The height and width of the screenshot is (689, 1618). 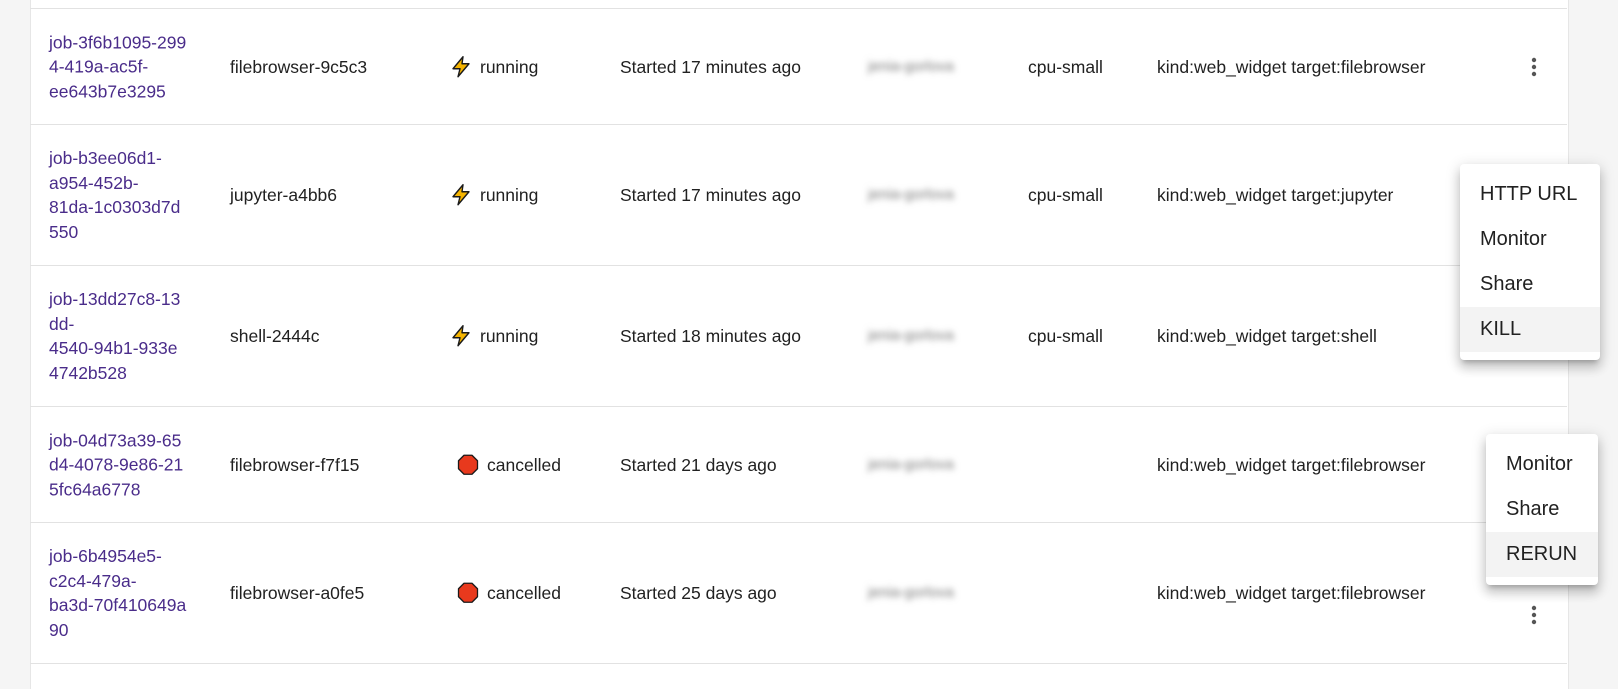 What do you see at coordinates (1267, 335) in the screenshot?
I see `job-tags: kind:web_widget target:shell` at bounding box center [1267, 335].